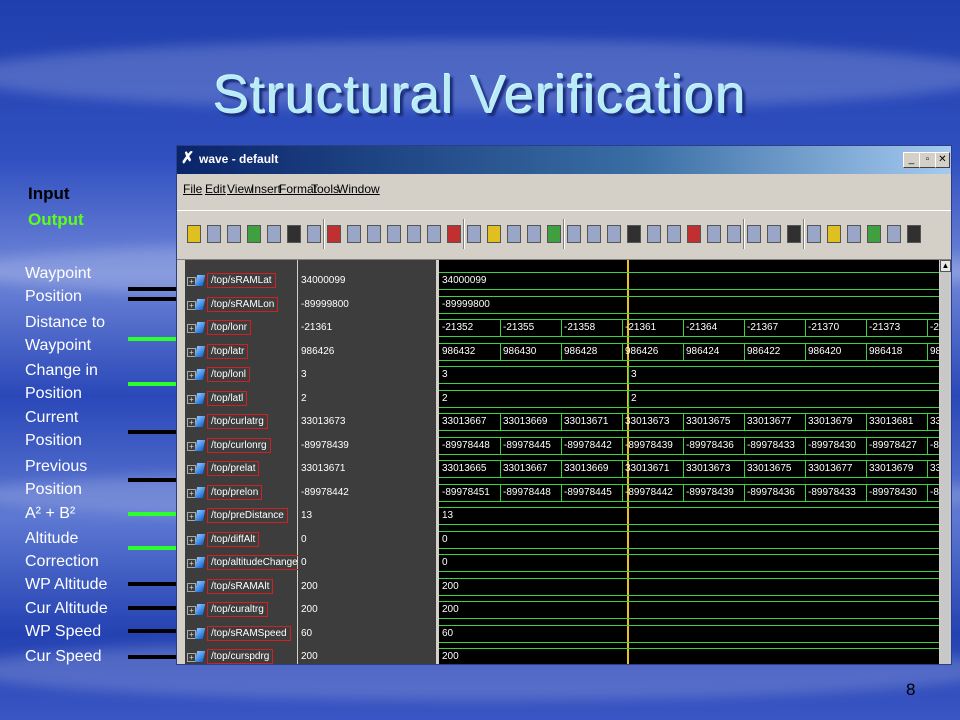 Image resolution: width=960 pixels, height=720 pixels. I want to click on signal-row: +/top/diffAlt, so click(241, 540).